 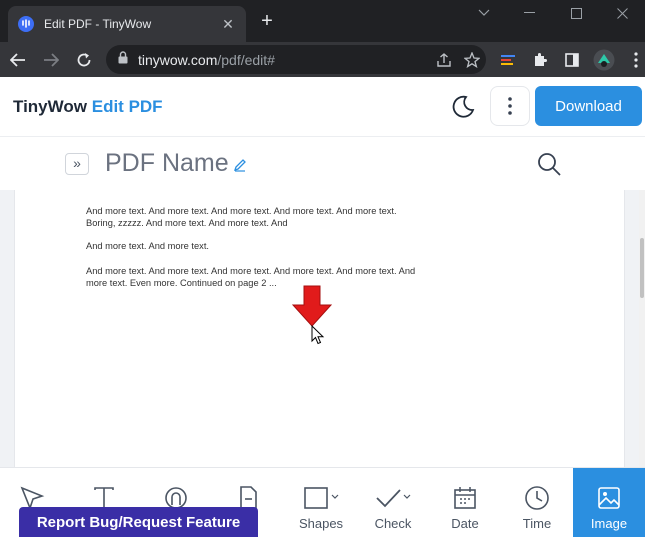 What do you see at coordinates (588, 106) in the screenshot?
I see `download-button: Download` at bounding box center [588, 106].